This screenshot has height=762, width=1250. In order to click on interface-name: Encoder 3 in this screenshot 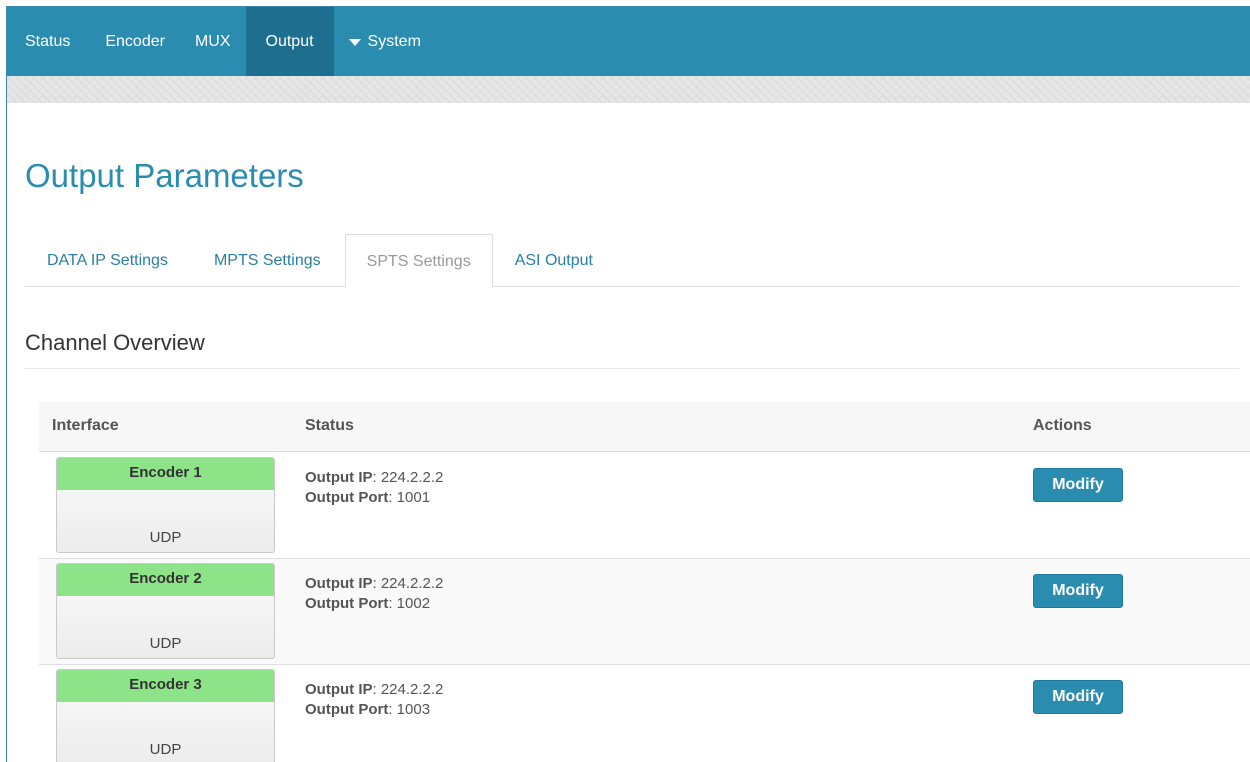, I will do `click(165, 686)`.